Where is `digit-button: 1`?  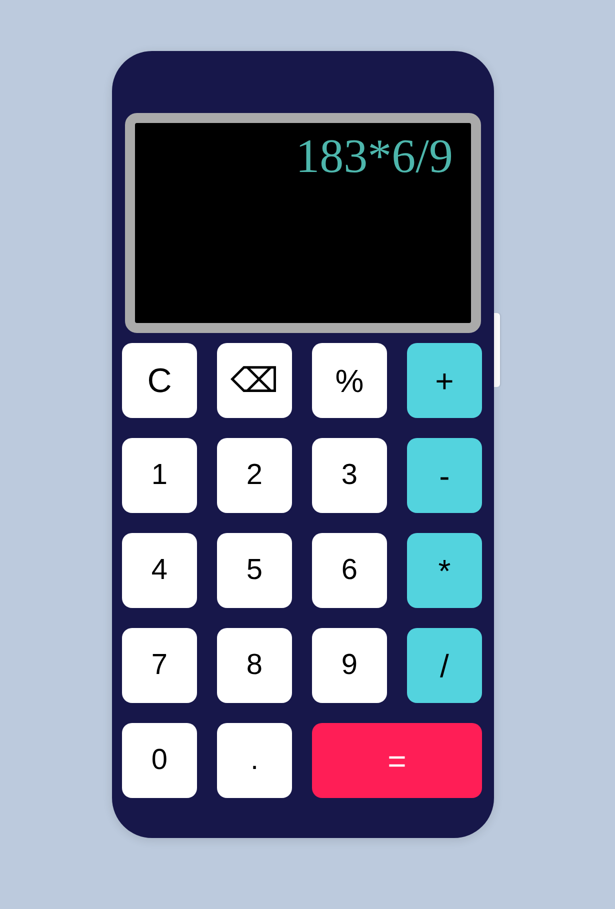
digit-button: 1 is located at coordinates (159, 475).